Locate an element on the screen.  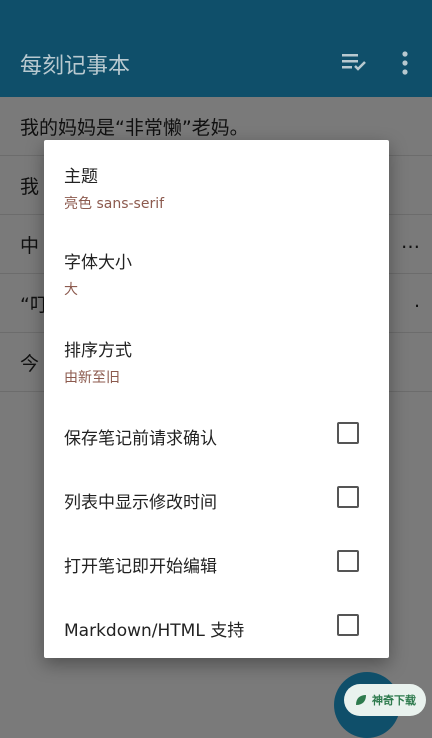
option-edit-on-open: 打开笔记即开始编辑 is located at coordinates (216, 563).